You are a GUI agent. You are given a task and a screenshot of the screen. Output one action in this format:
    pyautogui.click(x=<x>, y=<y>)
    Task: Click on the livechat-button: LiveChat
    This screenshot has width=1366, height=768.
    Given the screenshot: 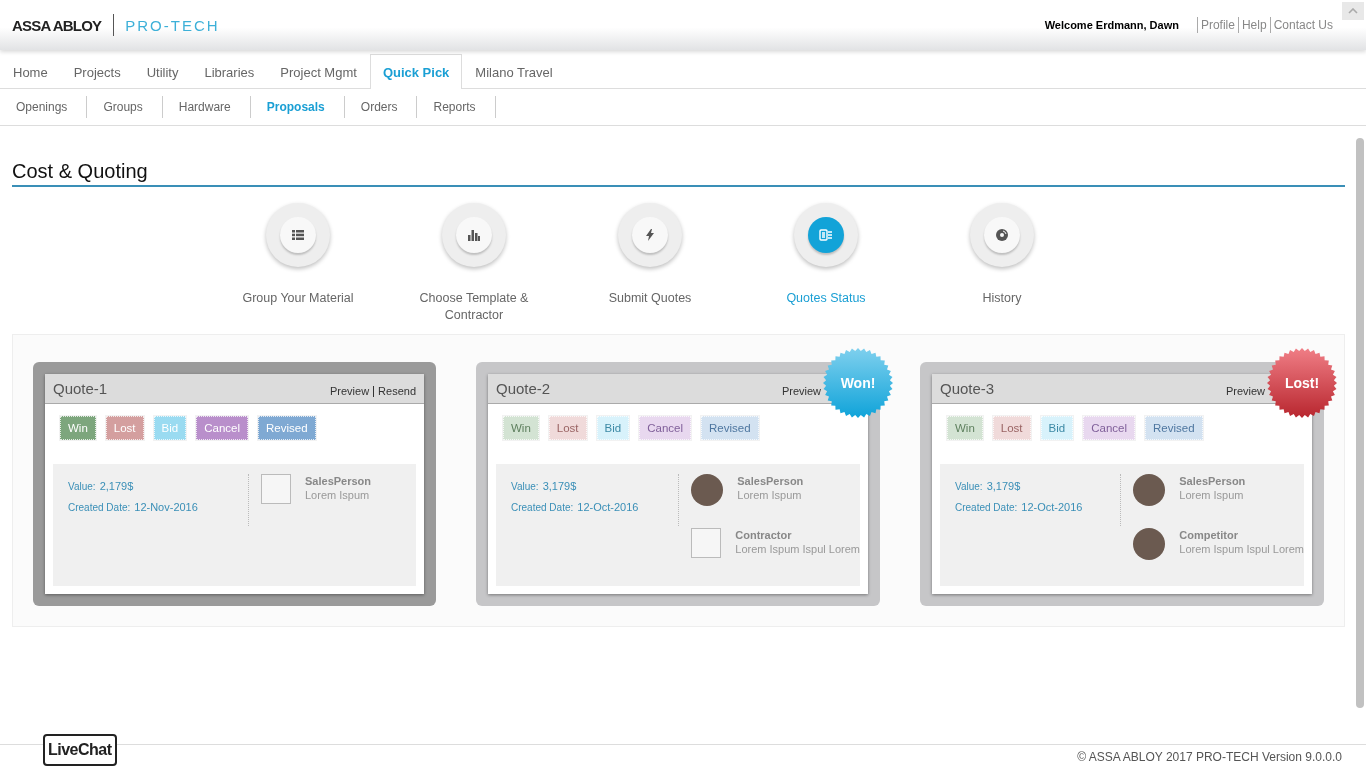 What is the action you would take?
    pyautogui.click(x=80, y=750)
    